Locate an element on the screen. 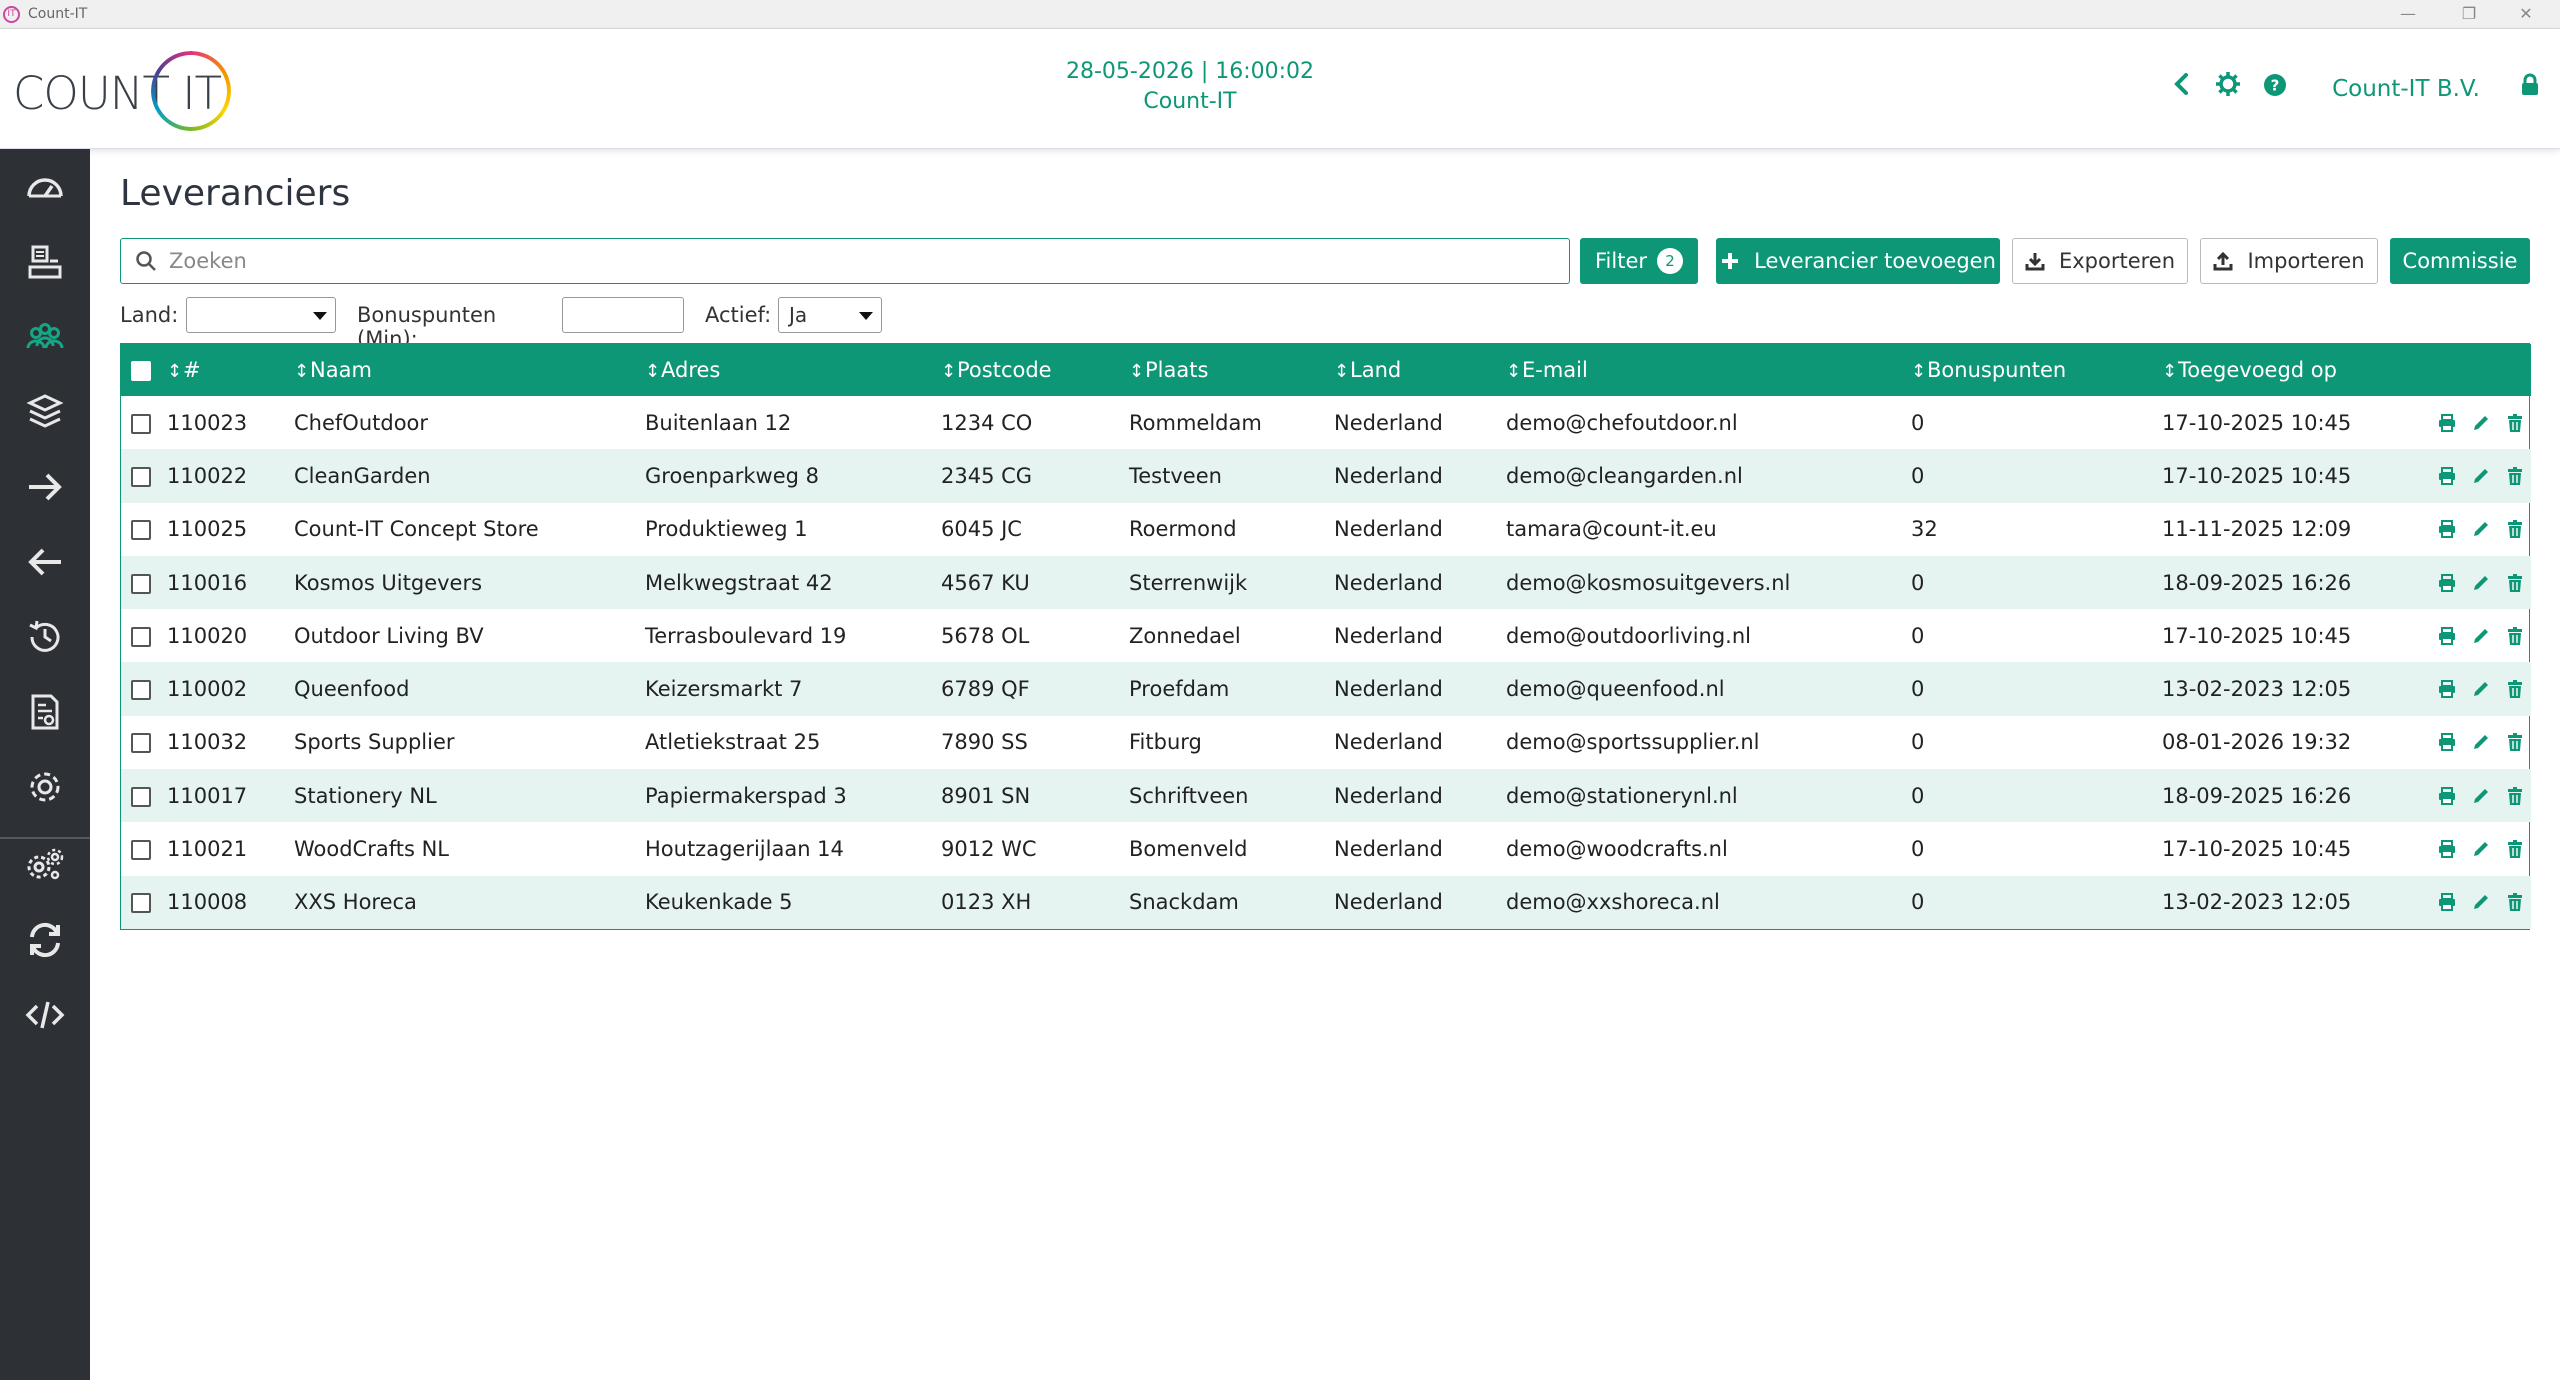  cell-postcode: 0123 XH is located at coordinates (986, 902).